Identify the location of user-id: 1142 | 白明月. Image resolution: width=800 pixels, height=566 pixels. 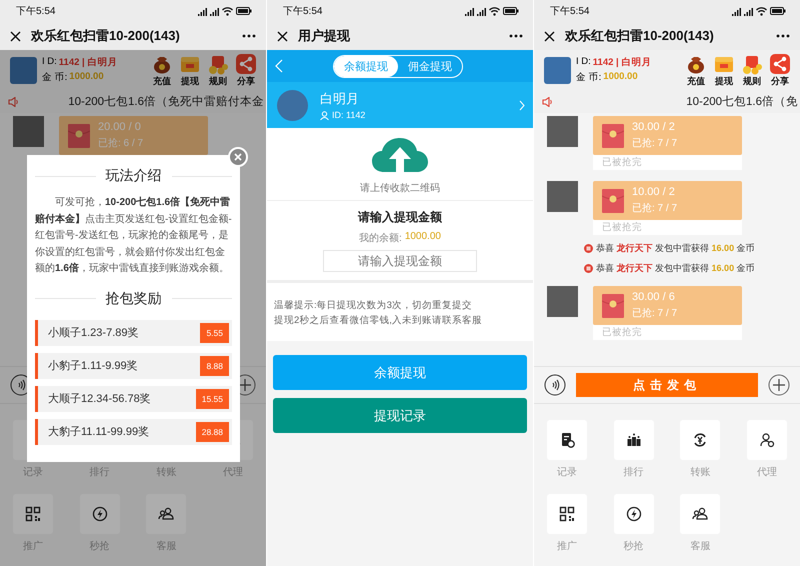
(622, 62).